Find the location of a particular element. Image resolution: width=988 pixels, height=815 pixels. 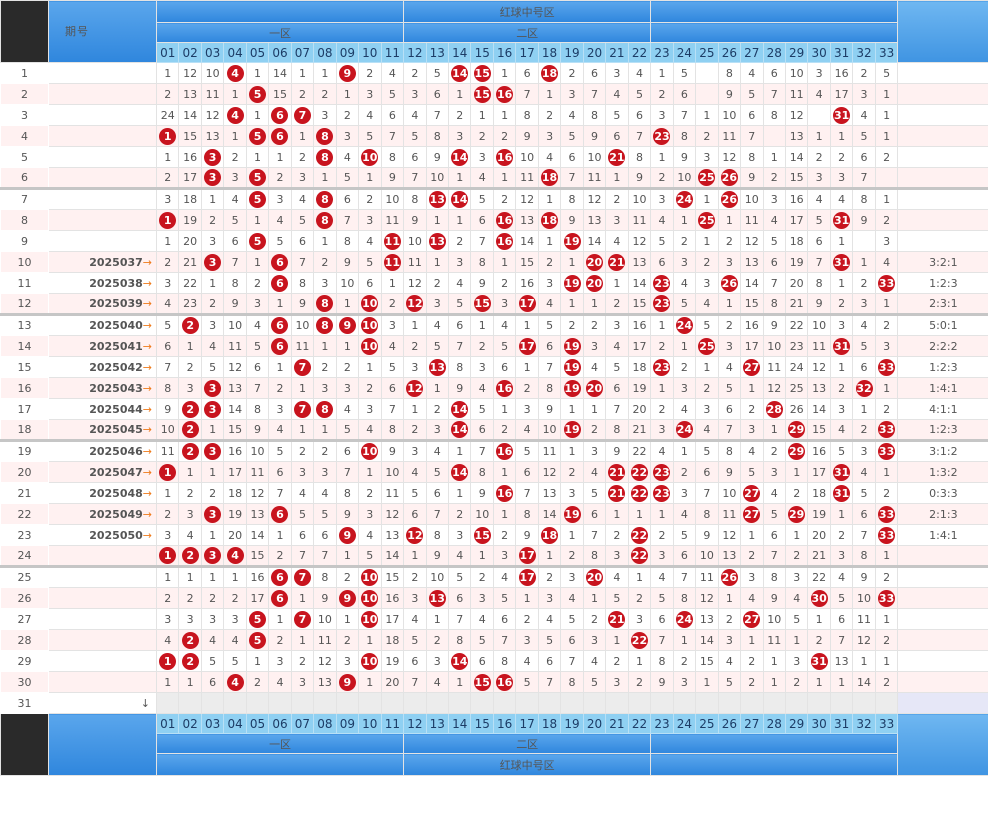

cell-18: 1 is located at coordinates (549, 198).